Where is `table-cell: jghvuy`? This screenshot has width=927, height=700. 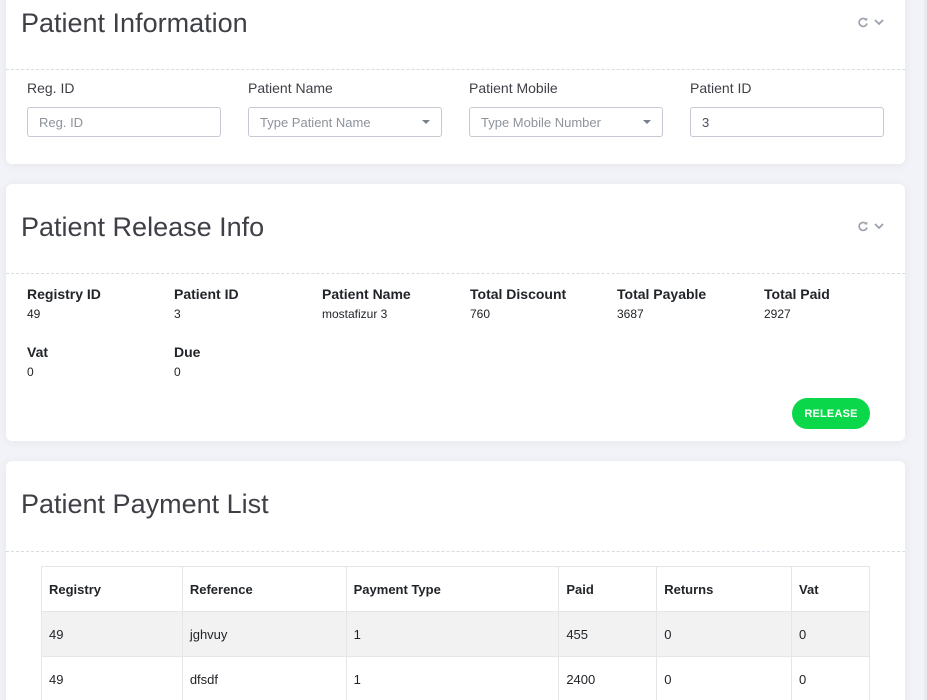 table-cell: jghvuy is located at coordinates (264, 634).